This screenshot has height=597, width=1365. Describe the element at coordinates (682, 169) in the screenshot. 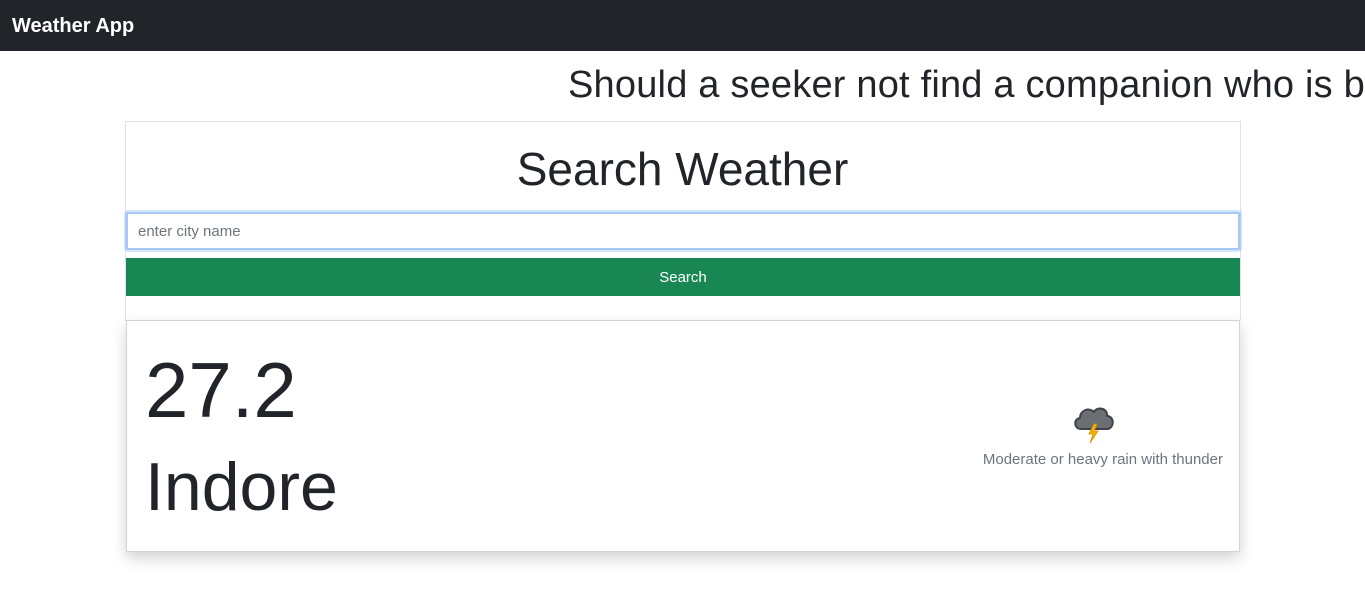

I see `search-title: Search Weather` at that location.